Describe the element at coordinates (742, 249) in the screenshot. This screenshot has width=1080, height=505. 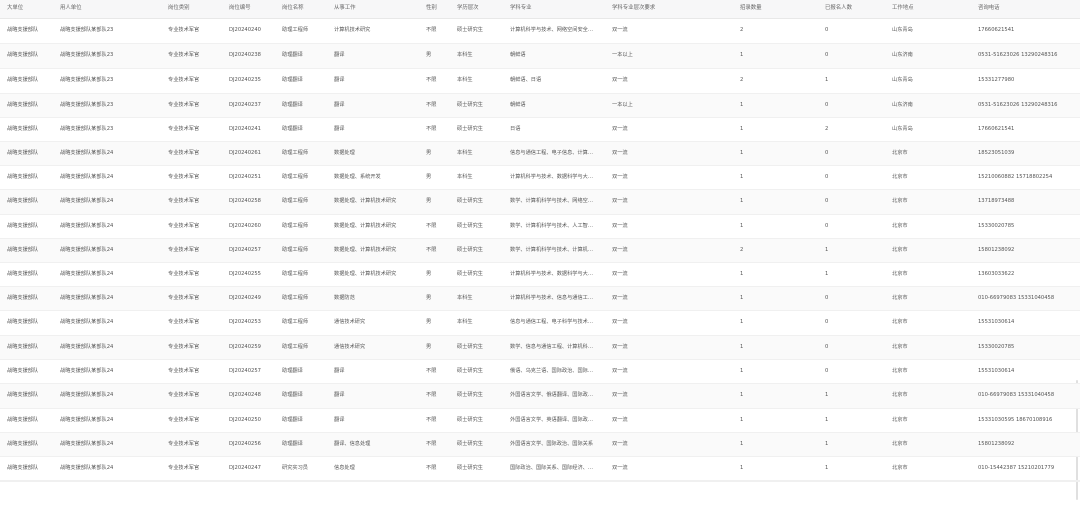
I see `cell-quota: 2` at that location.